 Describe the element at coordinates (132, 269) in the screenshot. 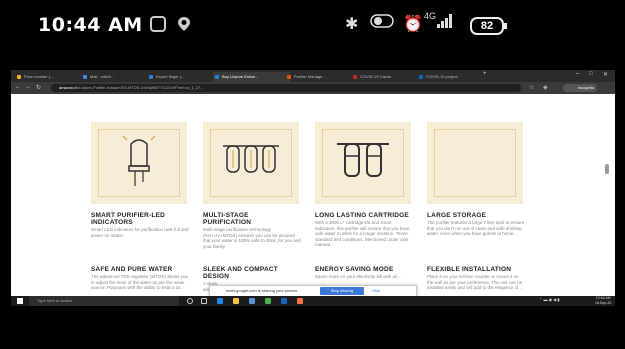

I see `feature-title: SAFE AND PURE WATER` at that location.